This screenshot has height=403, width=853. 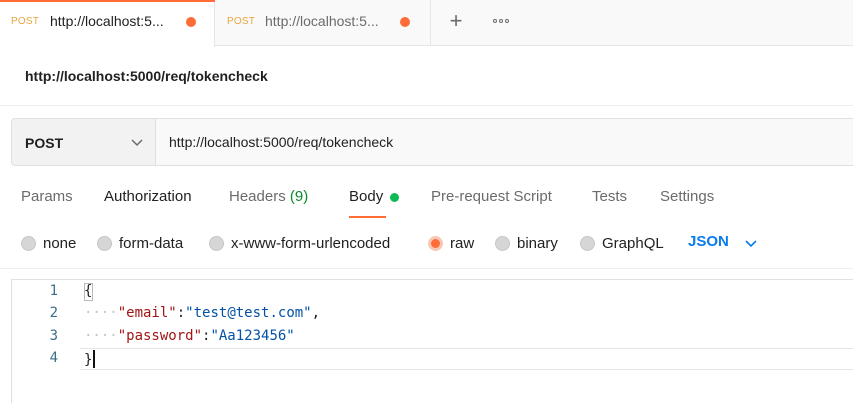 What do you see at coordinates (609, 196) in the screenshot?
I see `tab-tests: Tests` at bounding box center [609, 196].